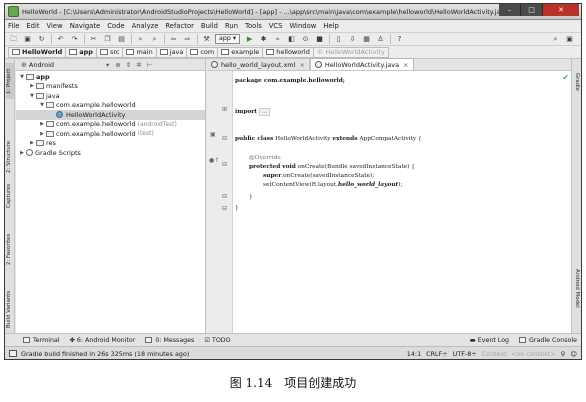  What do you see at coordinates (110, 96) in the screenshot?
I see `tree-node-java: ▼ java` at bounding box center [110, 96].